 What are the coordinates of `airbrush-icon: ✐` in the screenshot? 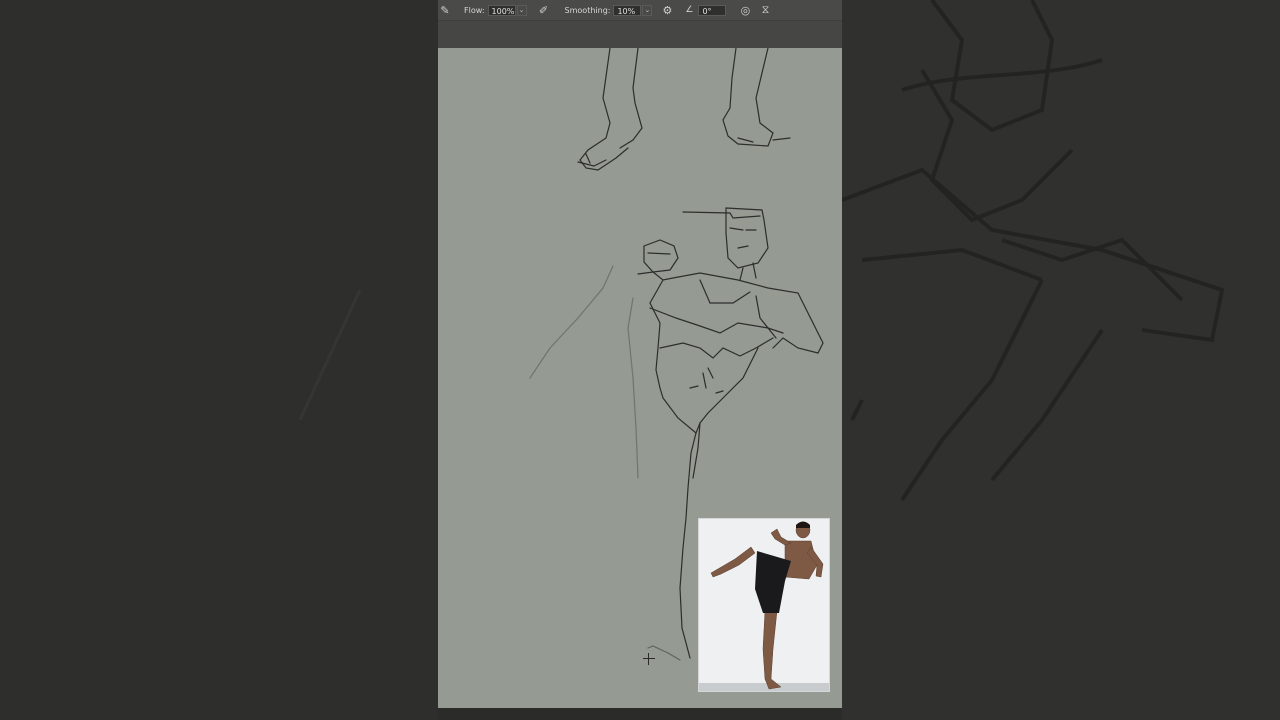 It's located at (544, 10).